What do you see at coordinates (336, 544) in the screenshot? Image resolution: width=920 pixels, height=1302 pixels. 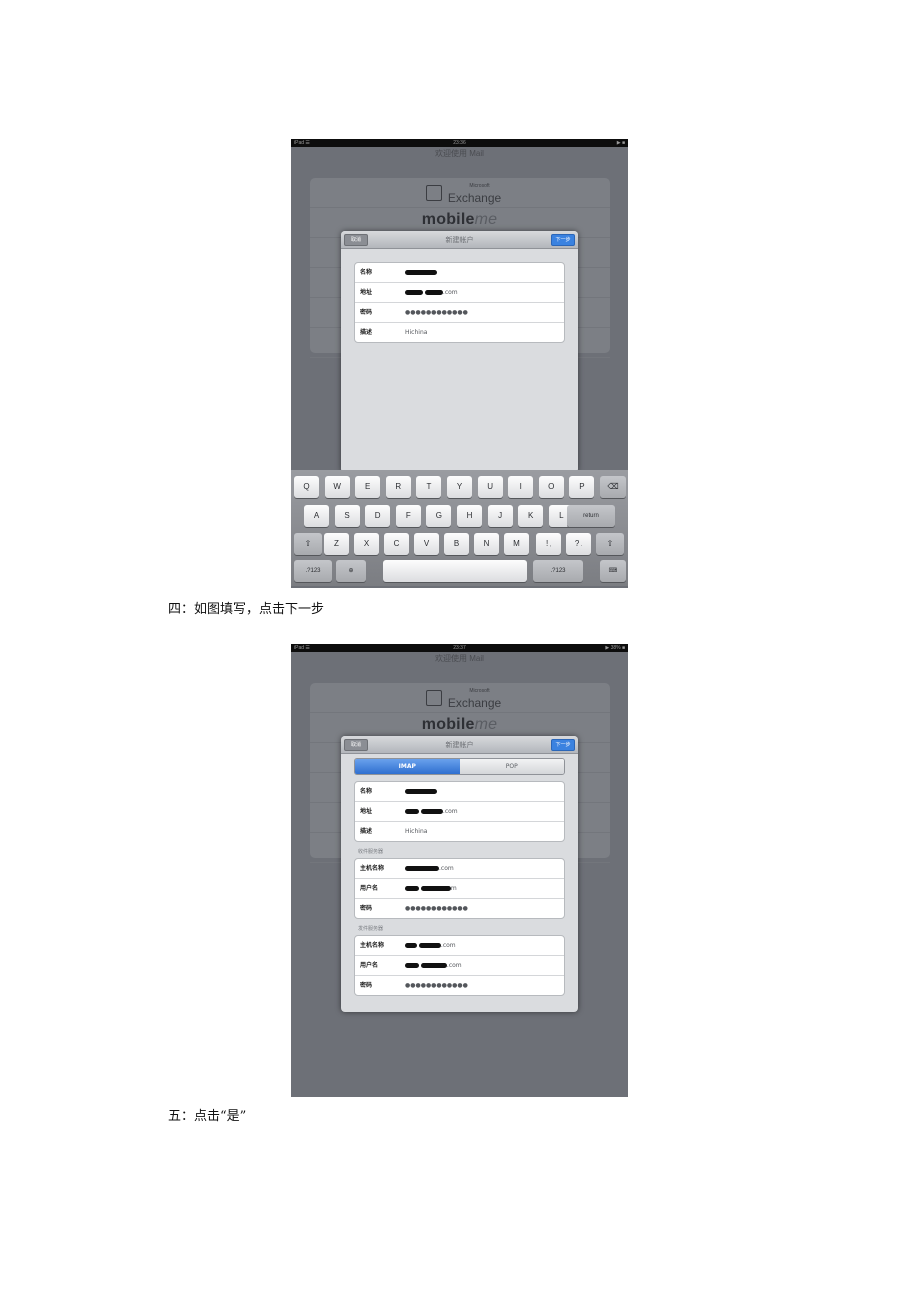 I see `key-z: Z` at bounding box center [336, 544].